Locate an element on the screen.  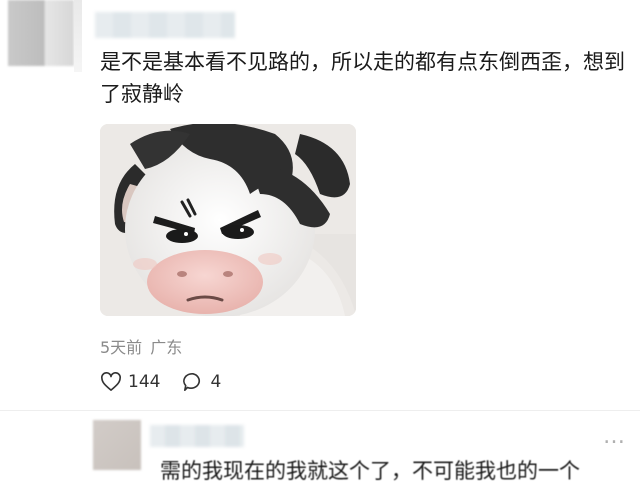
comment-time: 5天前 is located at coordinates (121, 347).